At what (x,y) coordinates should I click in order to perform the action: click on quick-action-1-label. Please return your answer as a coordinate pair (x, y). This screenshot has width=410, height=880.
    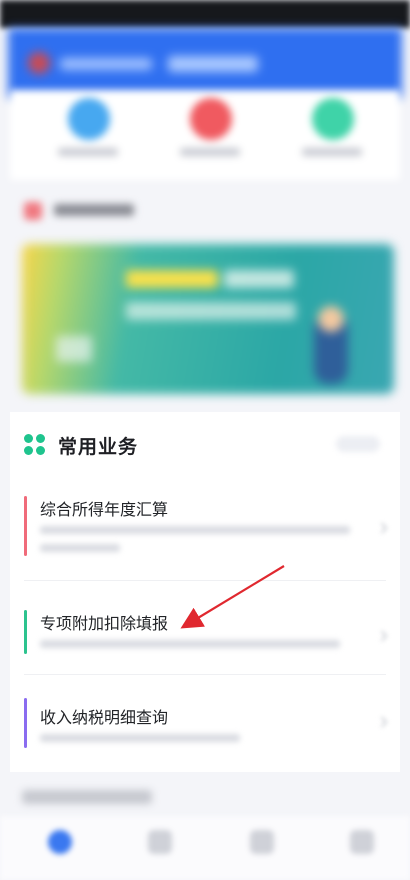
    Looking at the image, I should click on (88, 152).